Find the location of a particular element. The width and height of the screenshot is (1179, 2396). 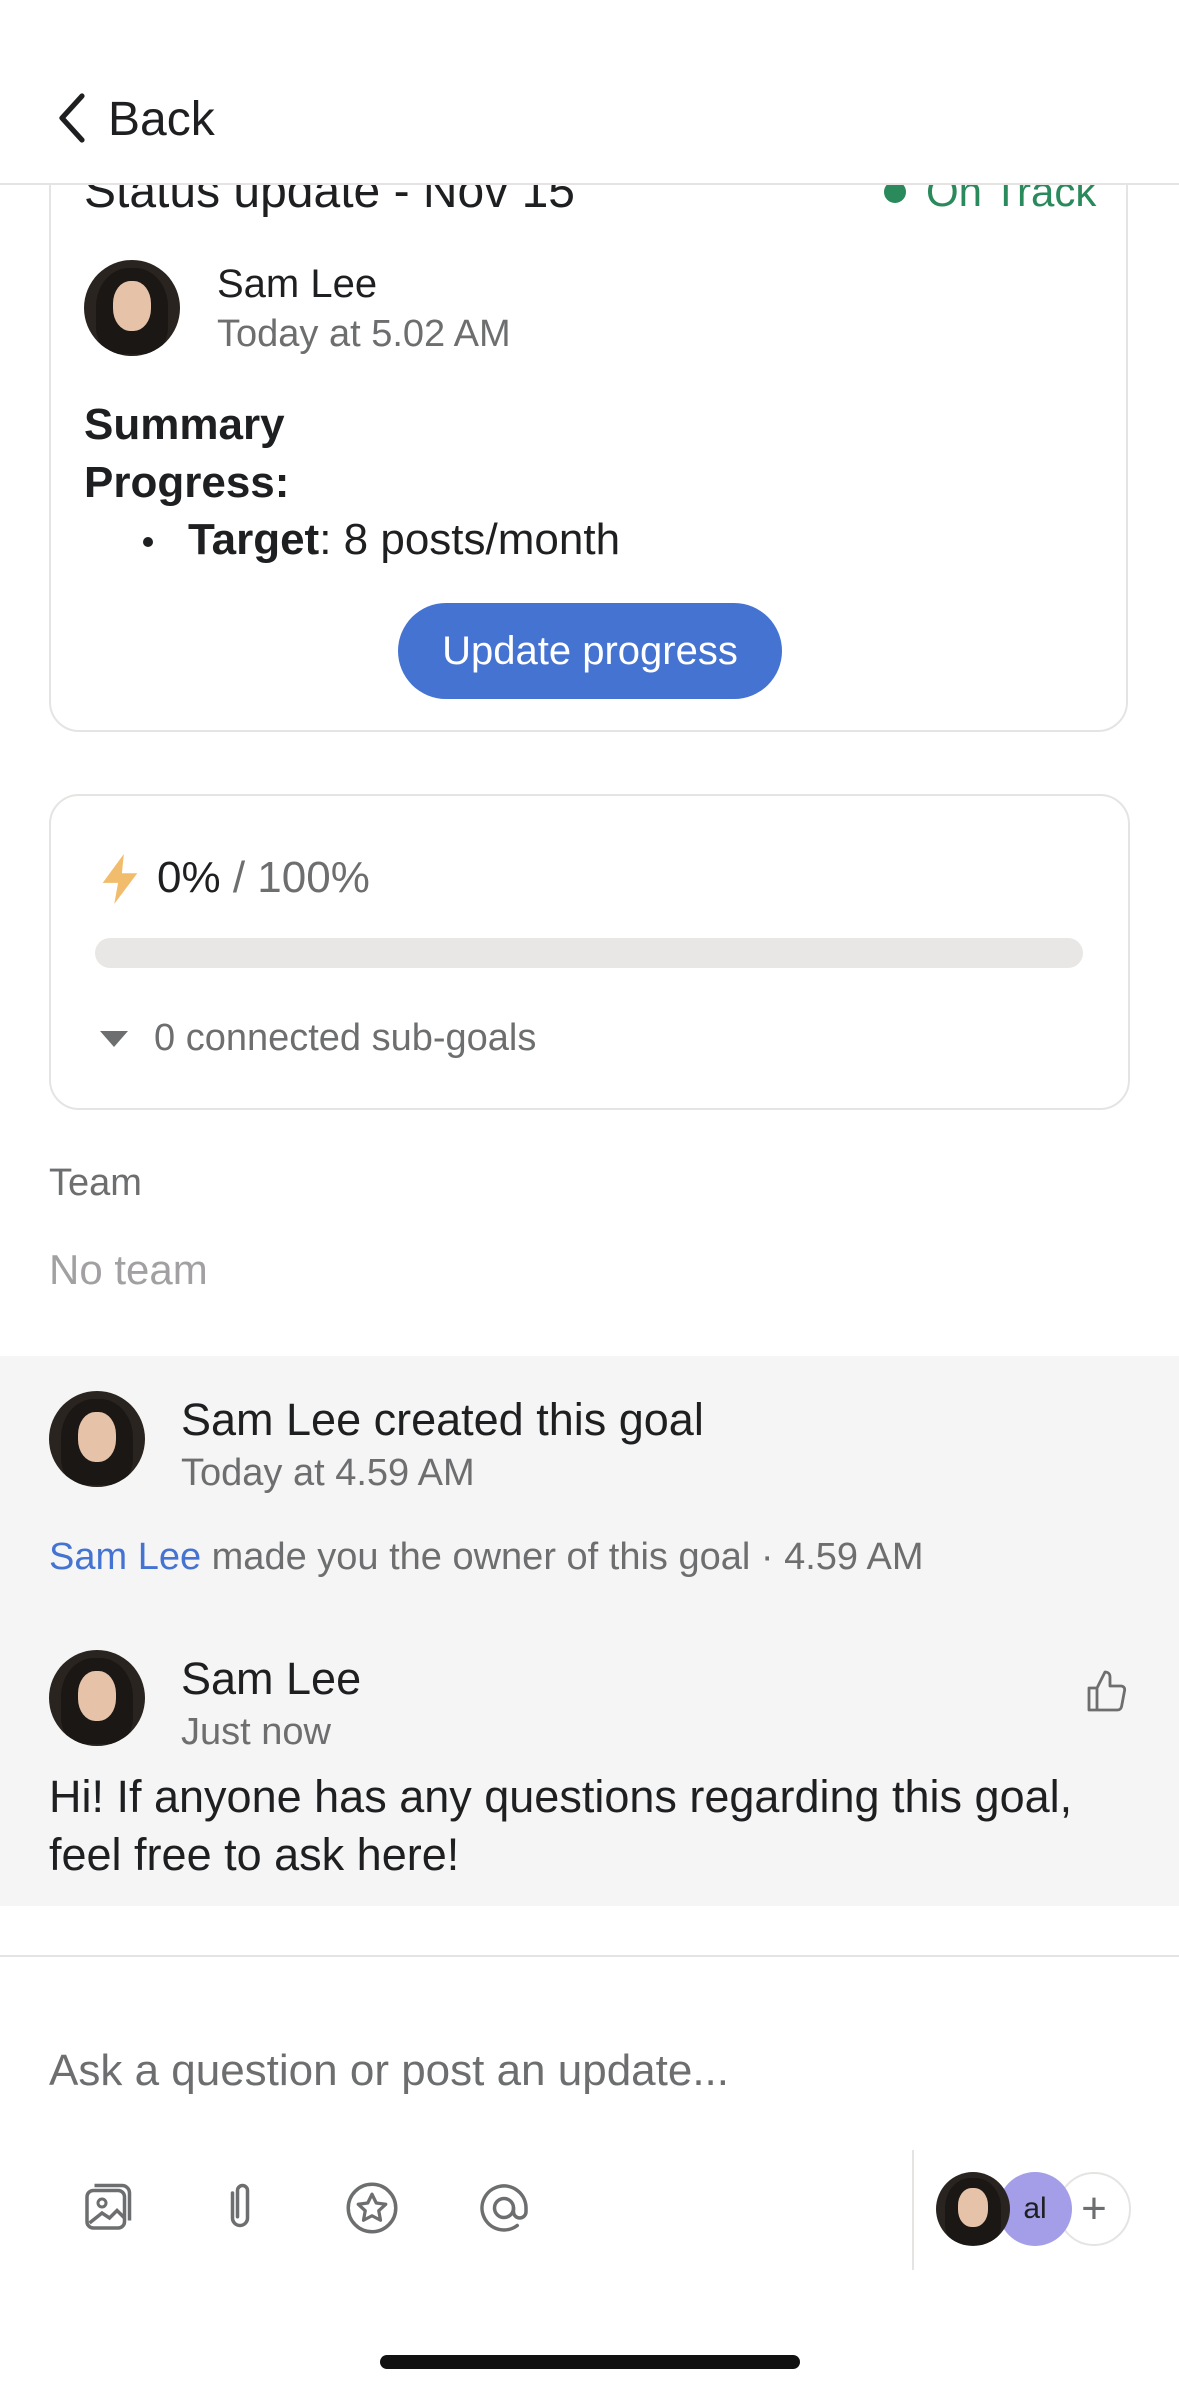

progress-bar is located at coordinates (589, 953).